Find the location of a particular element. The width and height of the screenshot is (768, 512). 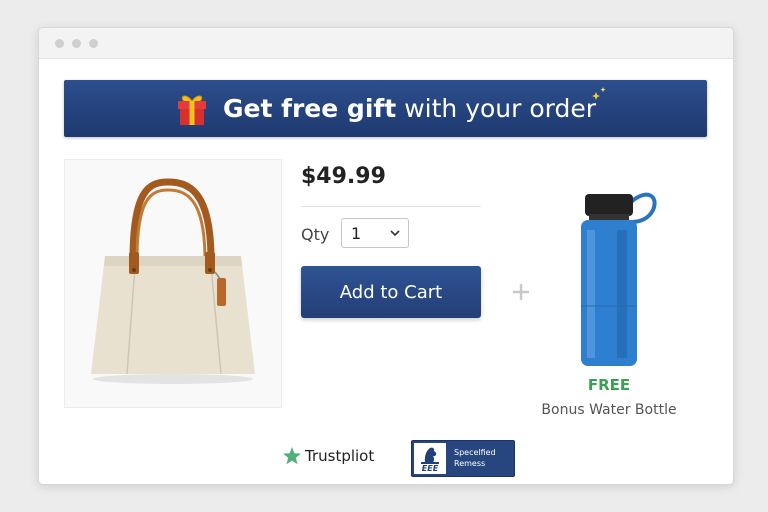

product-price: $49.99 is located at coordinates (343, 176).